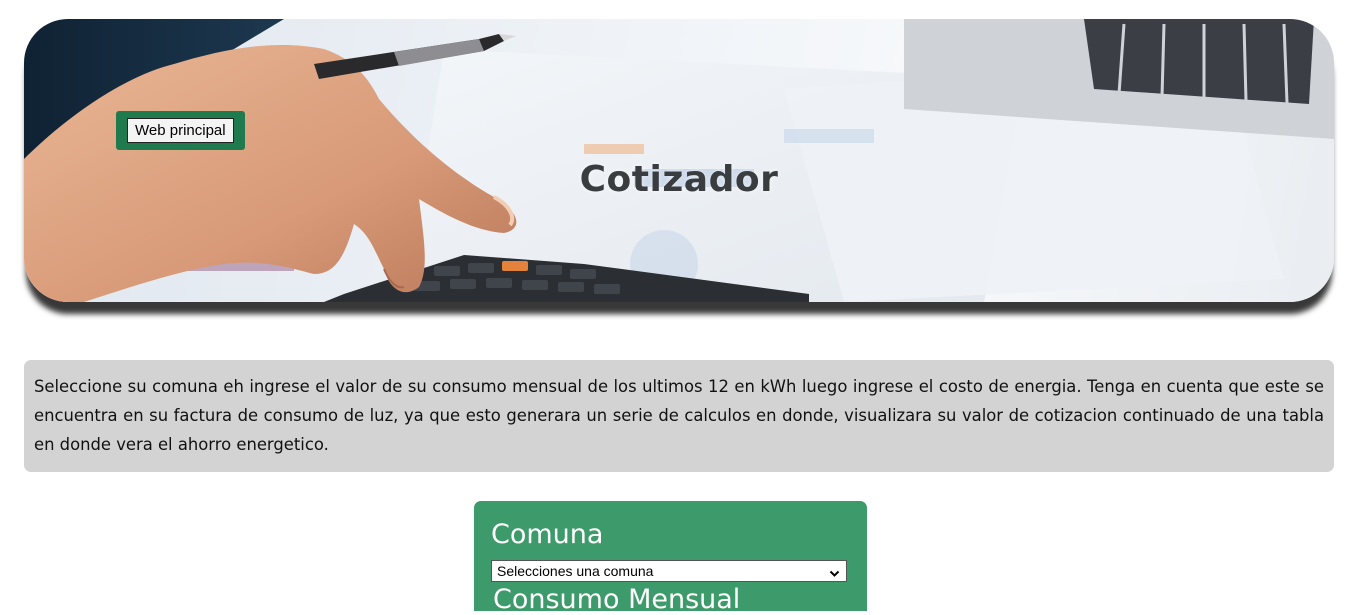 This screenshot has height=615, width=1366. I want to click on comuna-label: Comuna, so click(547, 534).